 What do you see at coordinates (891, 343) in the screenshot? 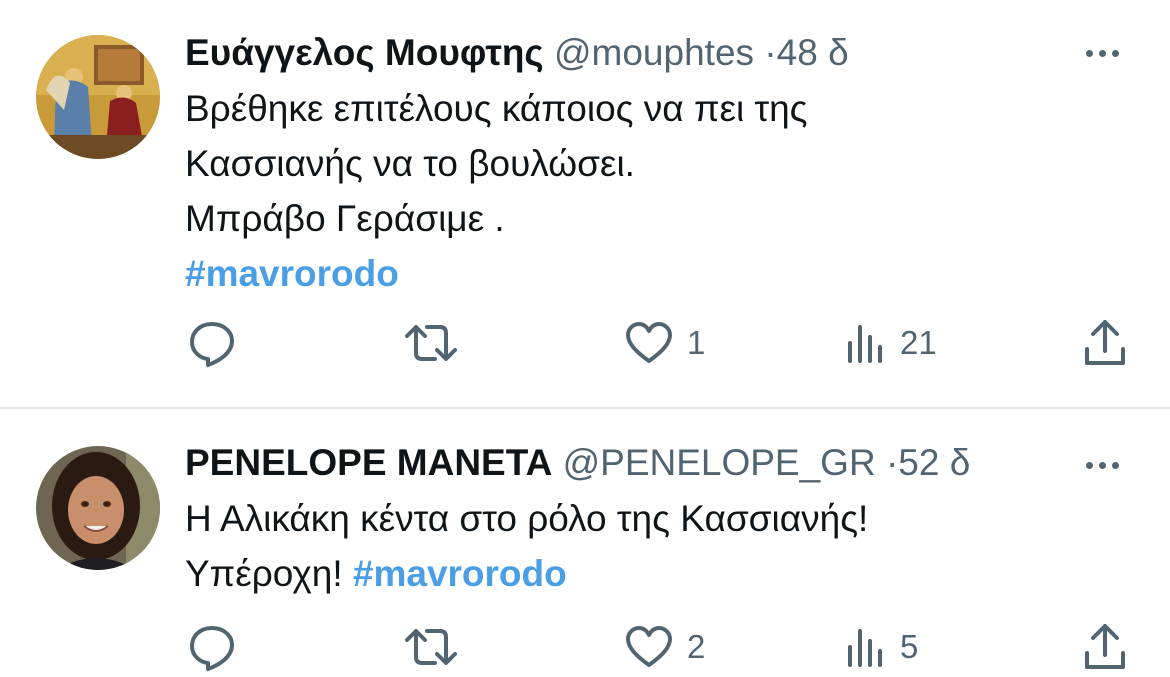
I see `views-button: 21` at bounding box center [891, 343].